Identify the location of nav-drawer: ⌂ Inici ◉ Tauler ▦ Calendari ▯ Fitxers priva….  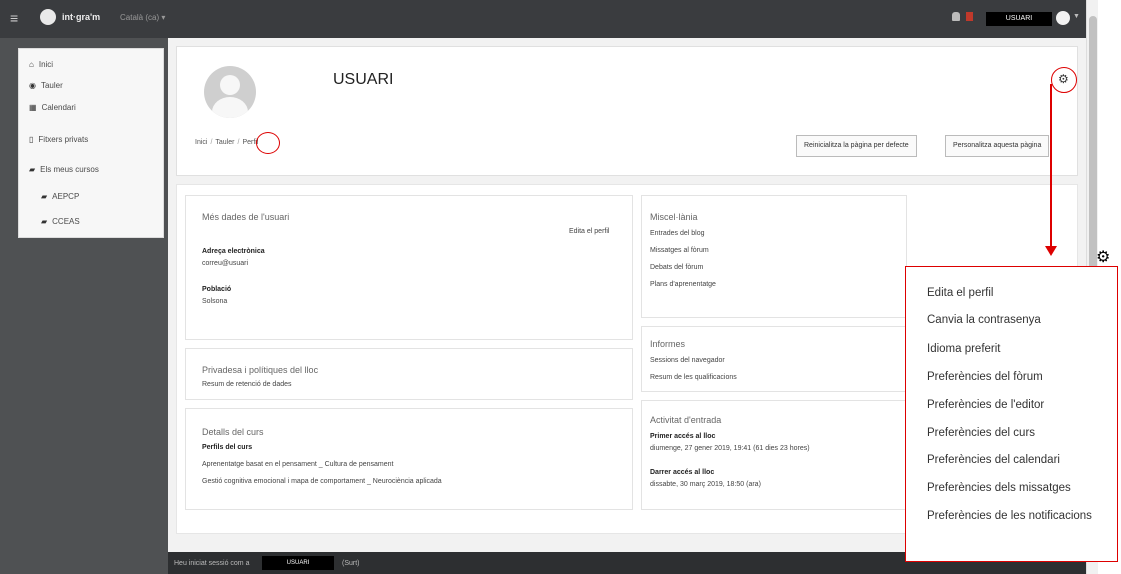
(91, 143).